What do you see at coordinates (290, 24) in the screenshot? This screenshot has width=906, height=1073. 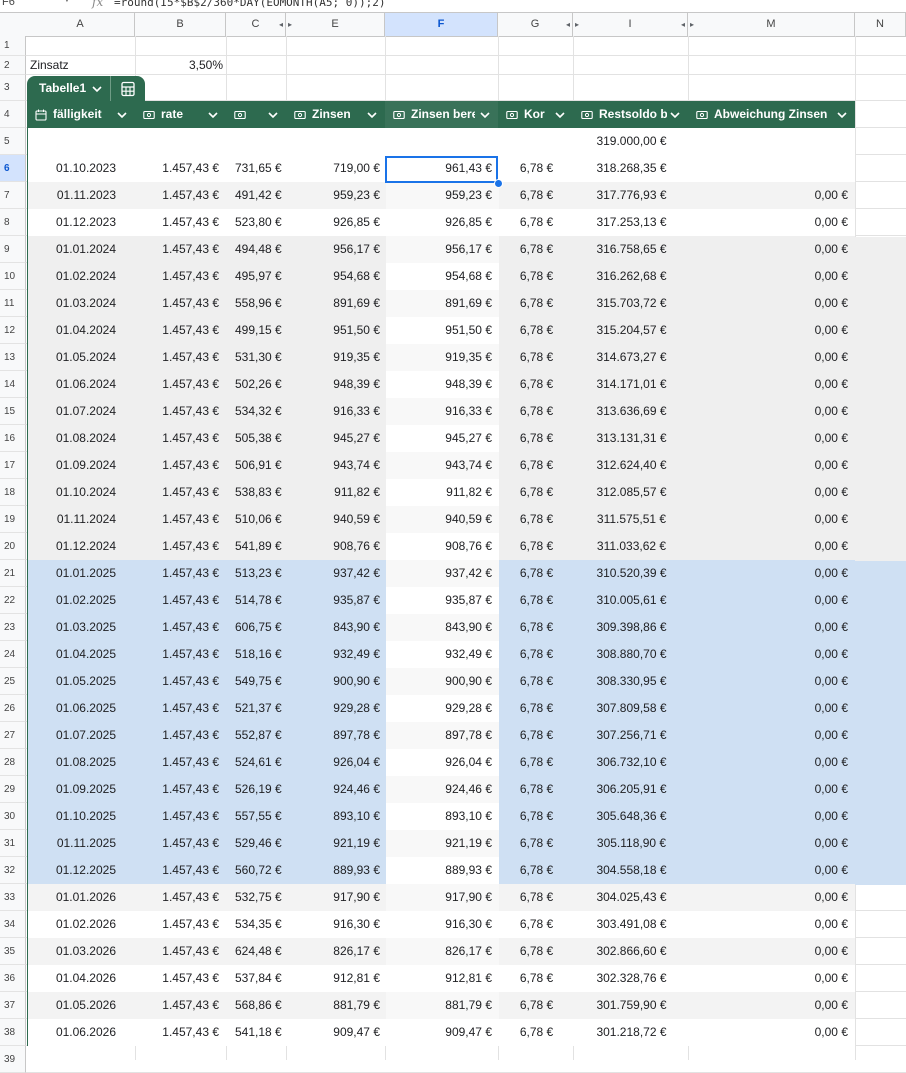 I see `hidden-columns-icon: ▸` at bounding box center [290, 24].